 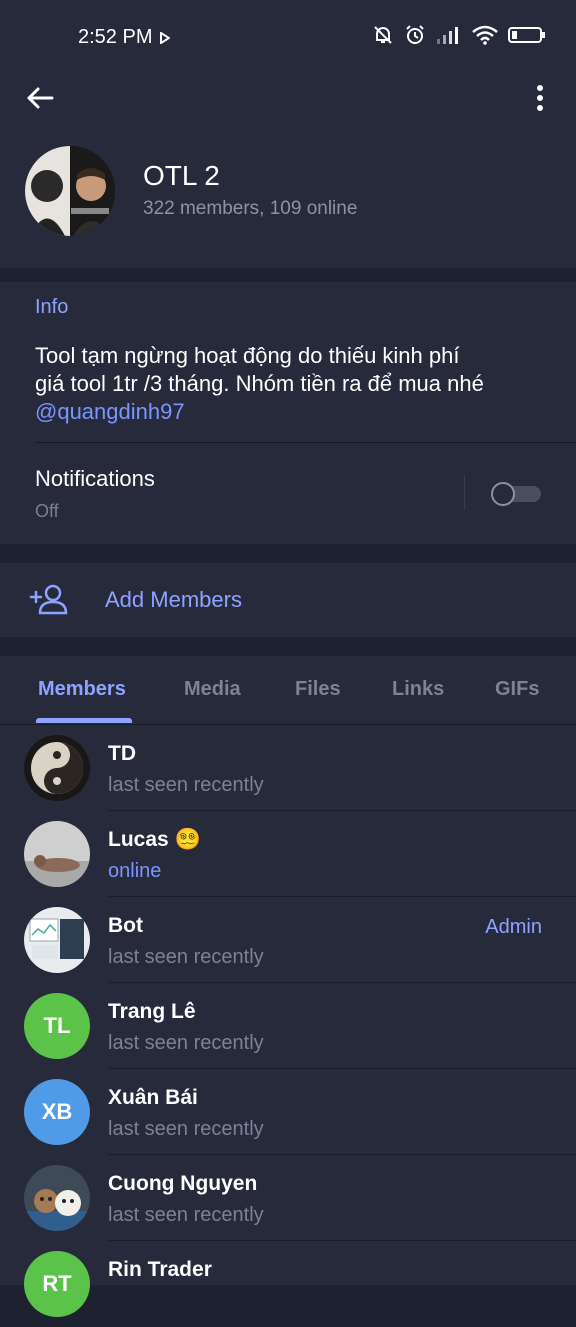 I want to click on member-name: Cuong Nguyen, so click(x=183, y=1183).